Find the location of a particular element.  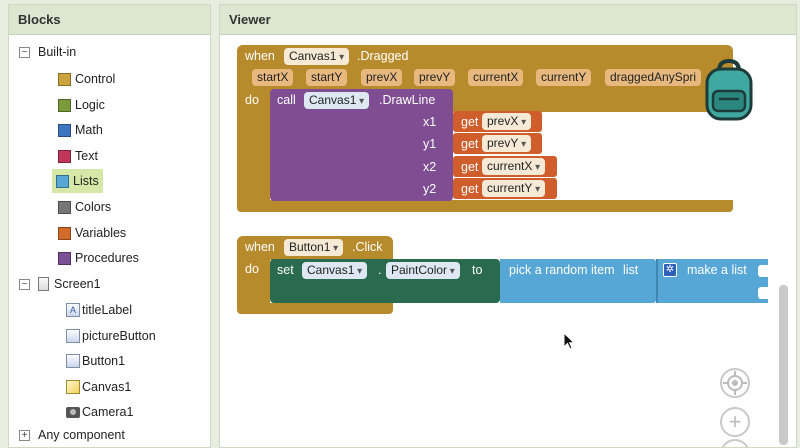

var-dropdown-prevy: prevY is located at coordinates (507, 143).